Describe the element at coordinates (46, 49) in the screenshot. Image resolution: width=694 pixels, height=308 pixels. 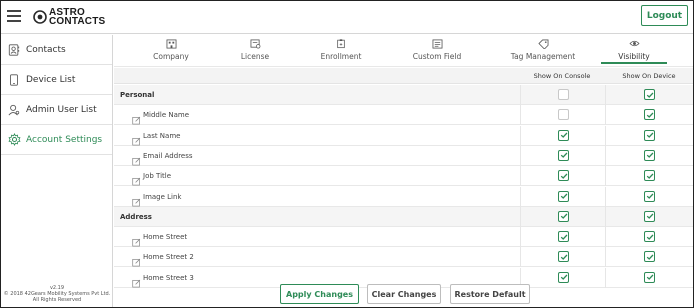
I see `sidebar-item-label: Contacts` at that location.